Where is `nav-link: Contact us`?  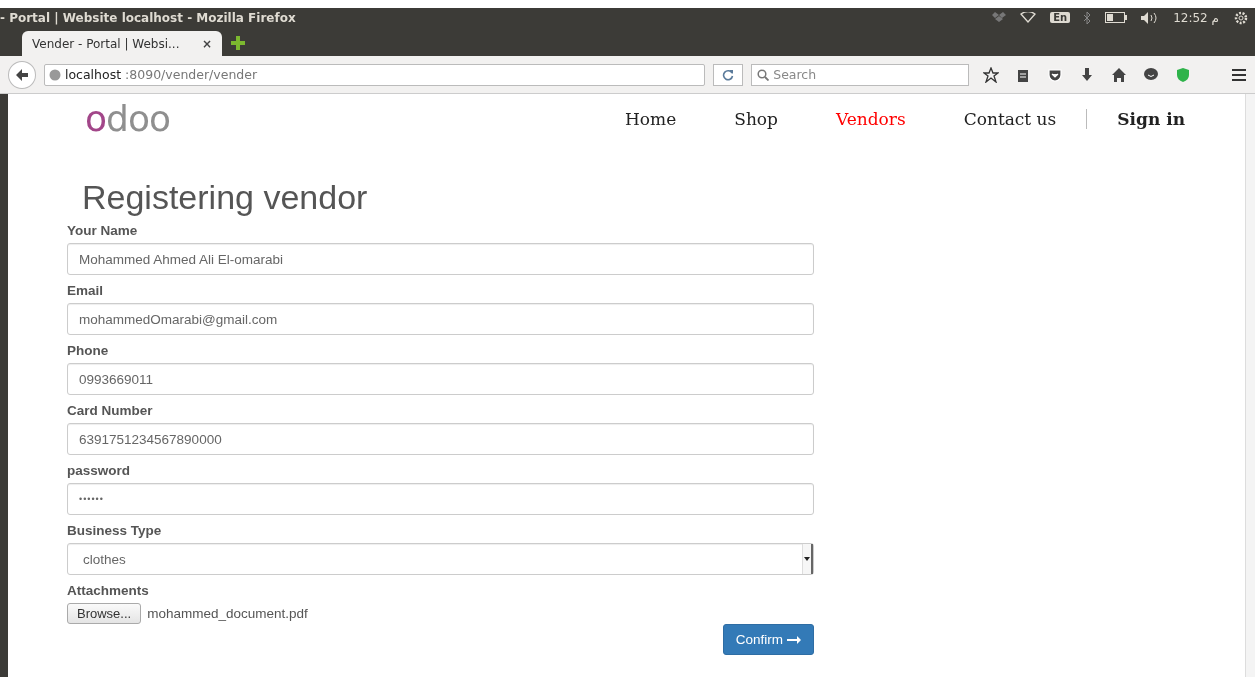
nav-link: Contact us is located at coordinates (1010, 119).